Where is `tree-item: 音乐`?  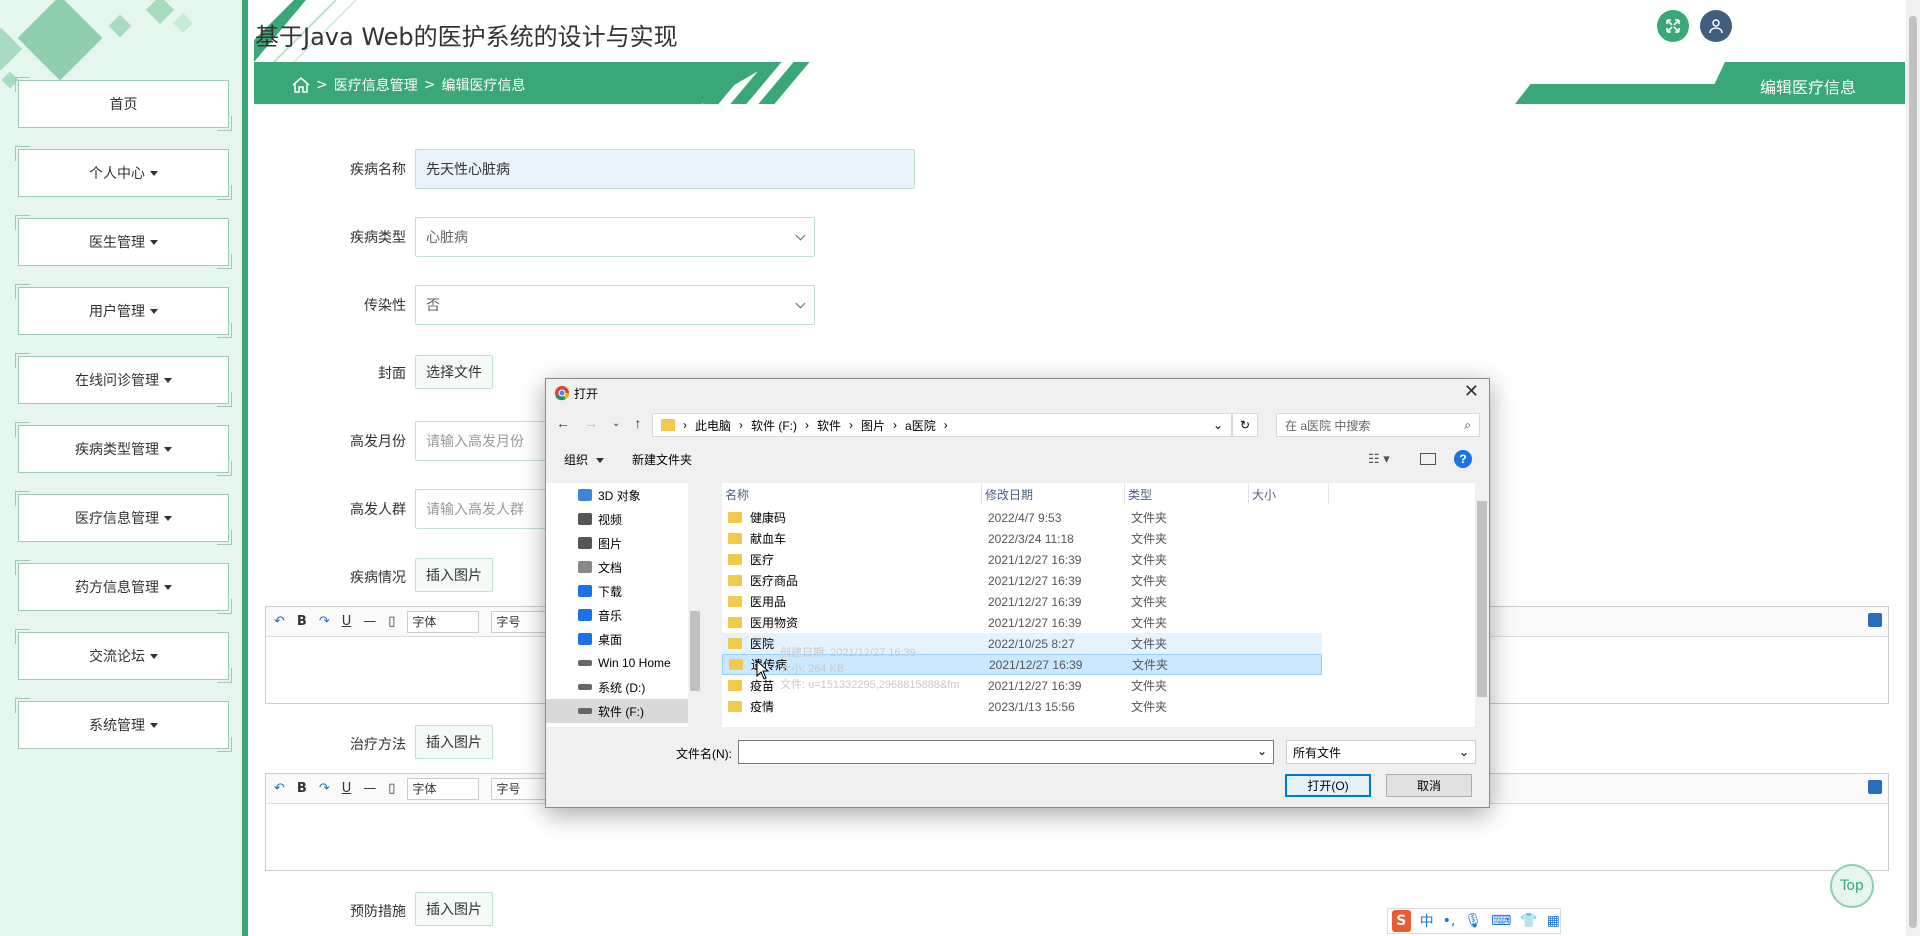 tree-item: 音乐 is located at coordinates (623, 615).